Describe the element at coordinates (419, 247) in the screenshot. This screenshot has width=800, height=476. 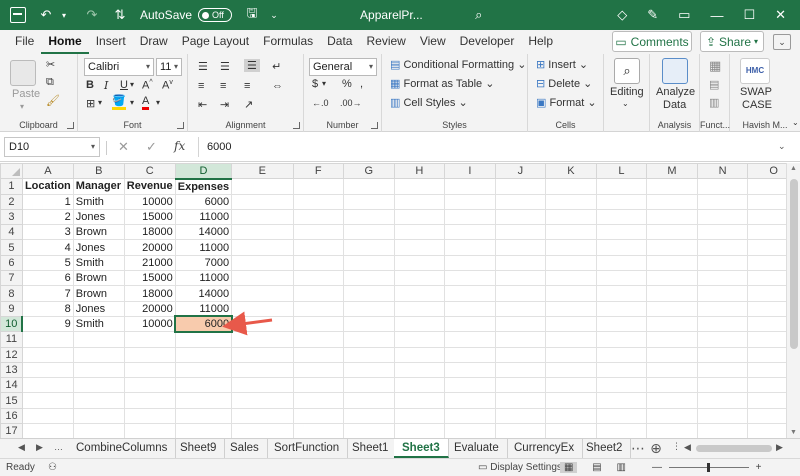
I see `cell-h5` at that location.